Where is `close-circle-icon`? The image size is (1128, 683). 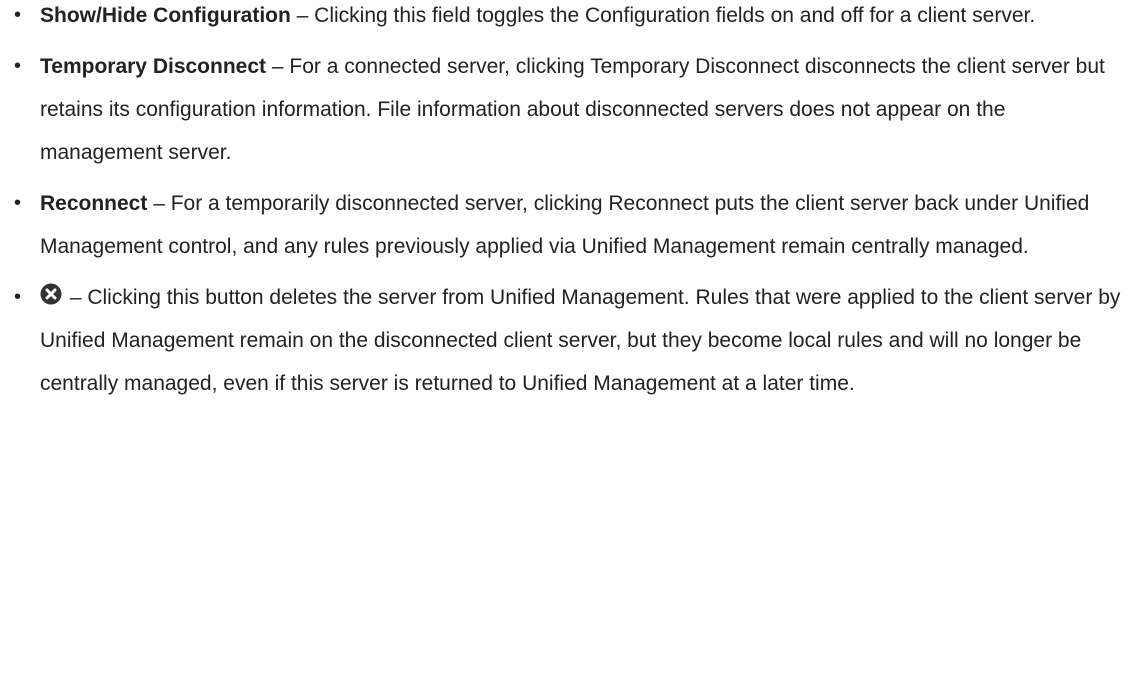 close-circle-icon is located at coordinates (51, 294).